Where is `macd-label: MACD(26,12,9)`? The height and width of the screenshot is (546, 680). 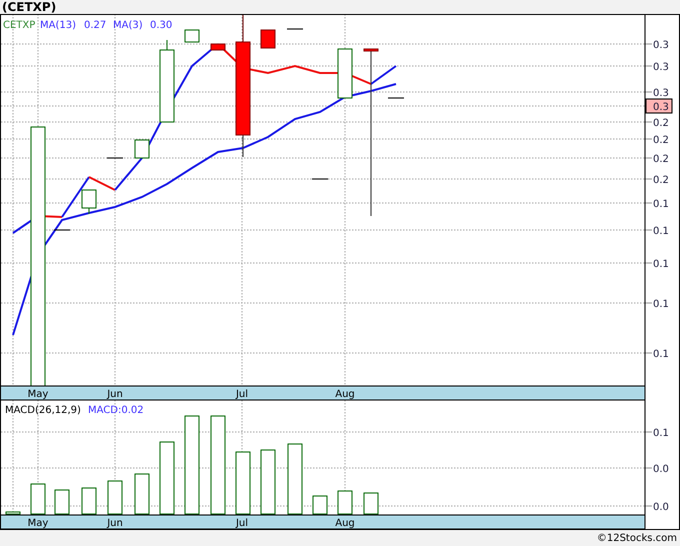
macd-label: MACD(26,12,9) is located at coordinates (43, 410).